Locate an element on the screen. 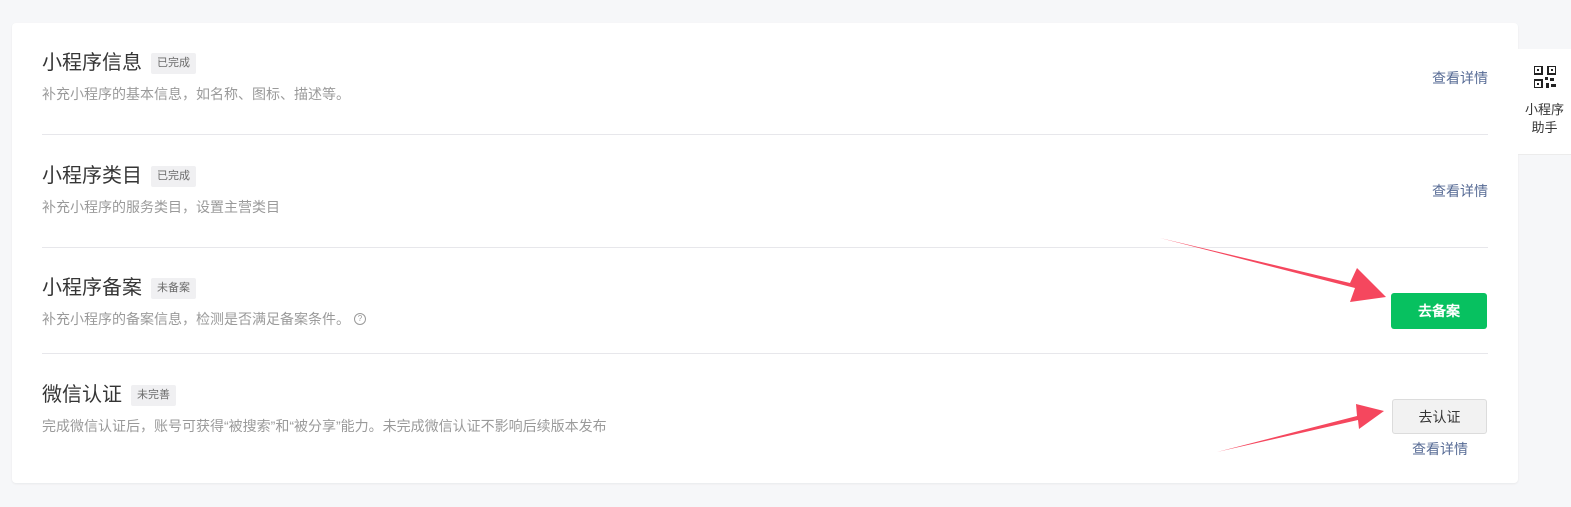 This screenshot has width=1571, height=507. row-description: 补充小程序的服务类目，设置主营类目 is located at coordinates (161, 207).